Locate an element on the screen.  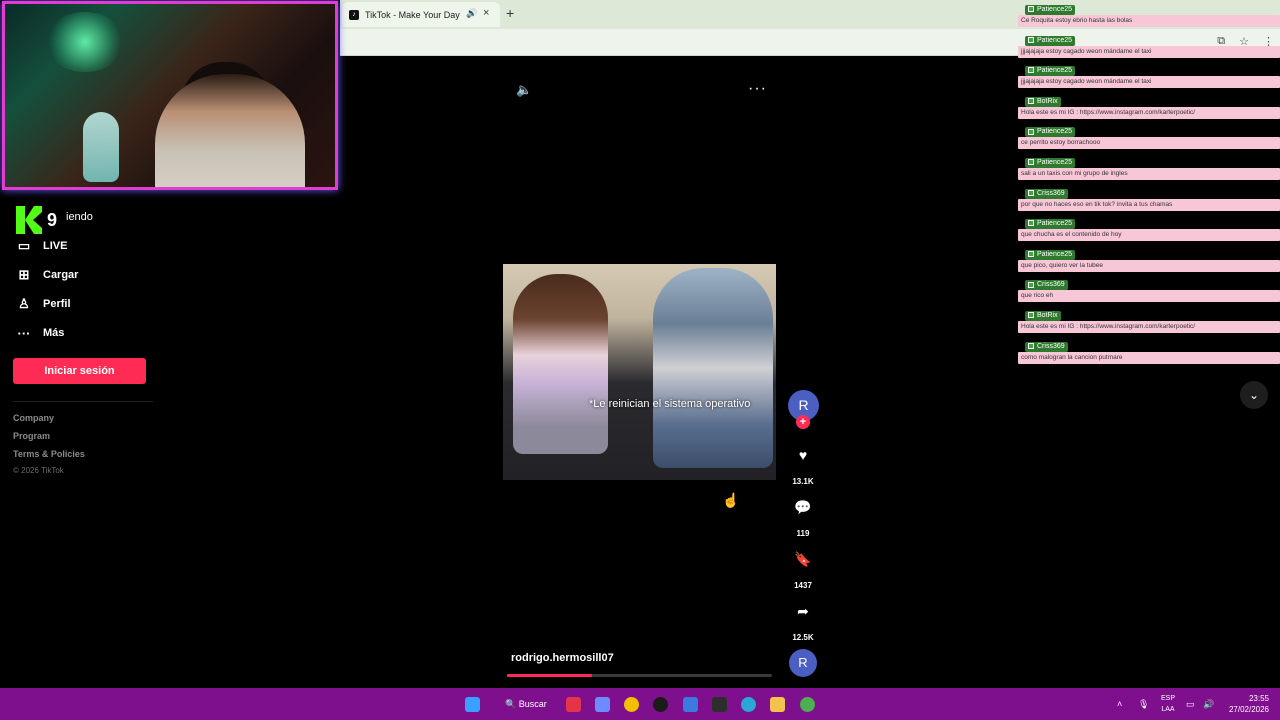
copilot-icon is located at coordinates (602, 704).